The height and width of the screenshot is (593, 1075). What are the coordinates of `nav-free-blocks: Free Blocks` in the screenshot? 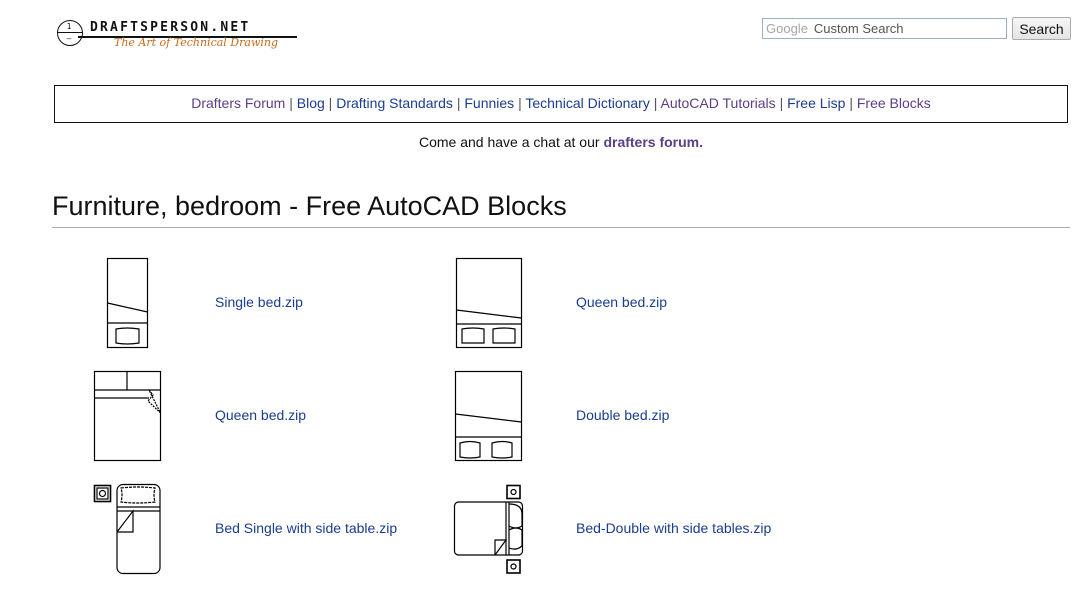 It's located at (894, 103).